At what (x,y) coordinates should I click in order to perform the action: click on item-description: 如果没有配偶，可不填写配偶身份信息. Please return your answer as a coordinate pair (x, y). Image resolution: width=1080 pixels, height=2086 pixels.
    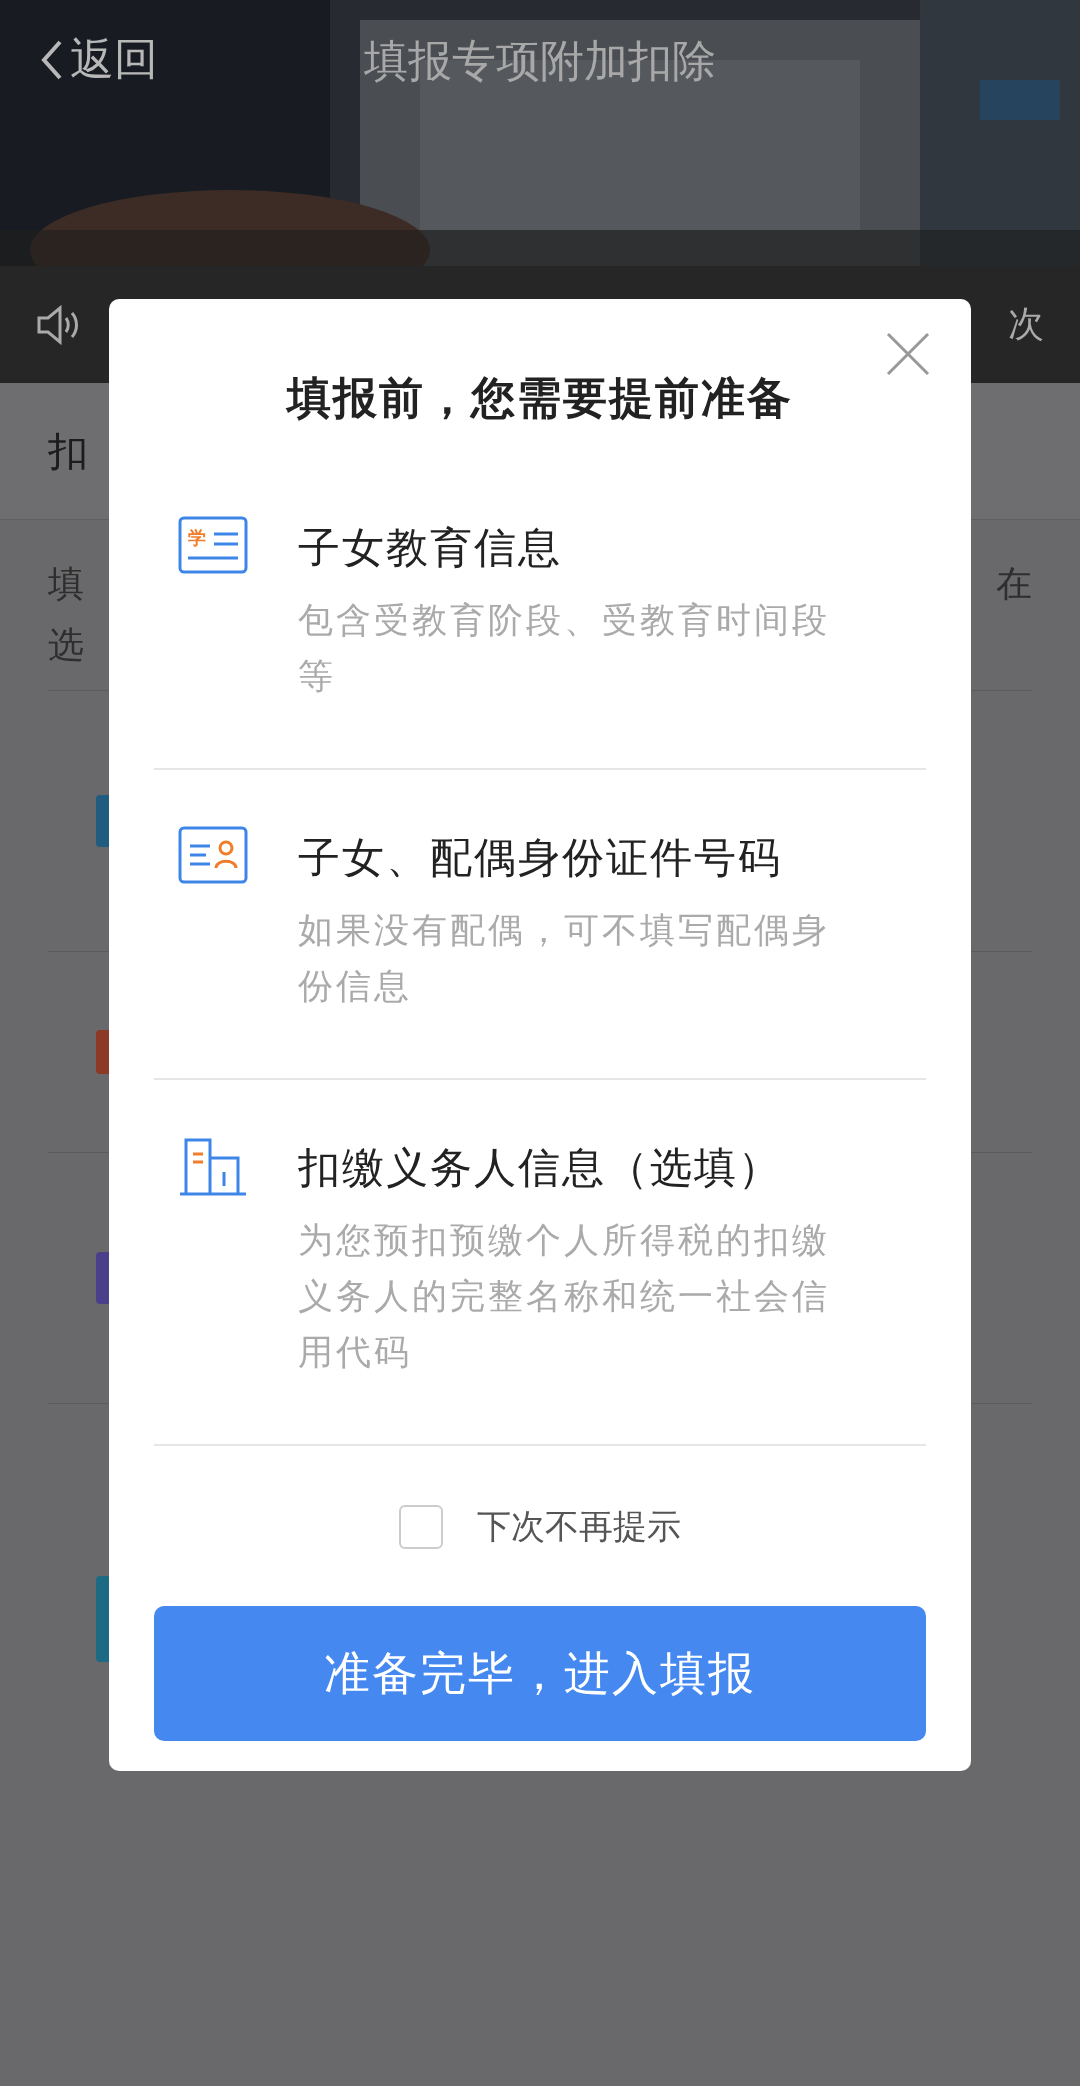
    Looking at the image, I should click on (564, 958).